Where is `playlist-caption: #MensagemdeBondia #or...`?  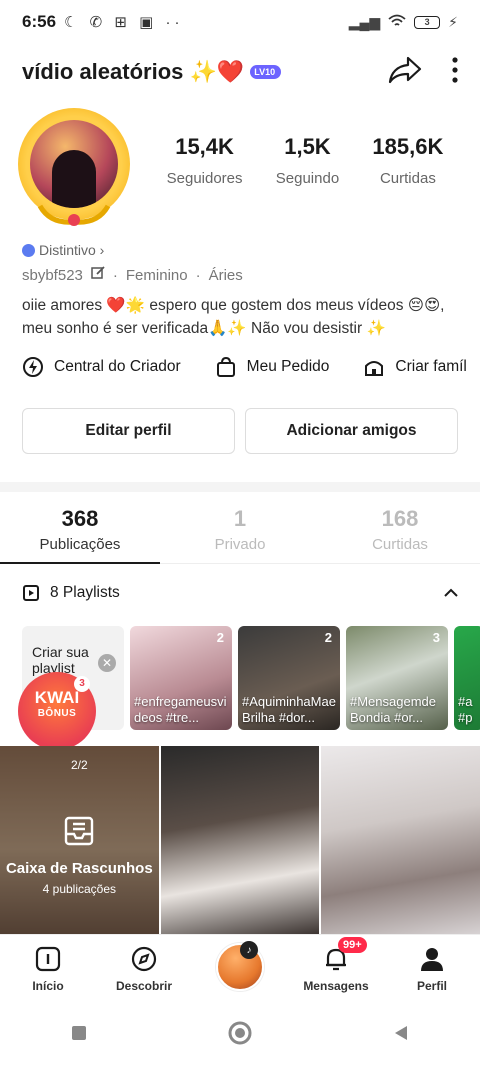 playlist-caption: #MensagemdeBondia #or... is located at coordinates (393, 709).